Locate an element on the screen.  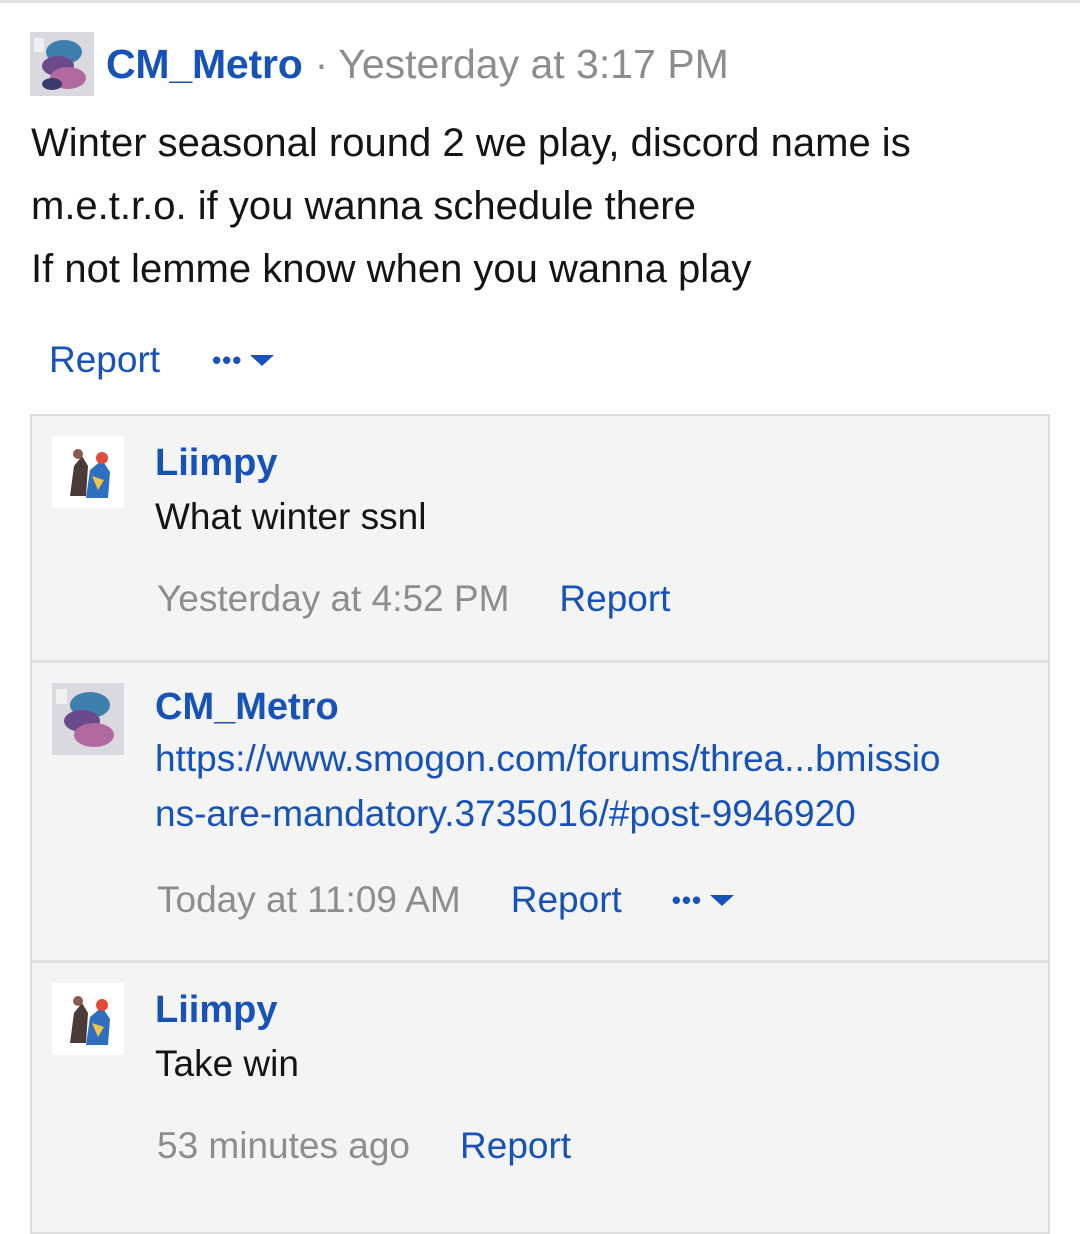
comment-timestamp: Today at 11:09 AM is located at coordinates (309, 900).